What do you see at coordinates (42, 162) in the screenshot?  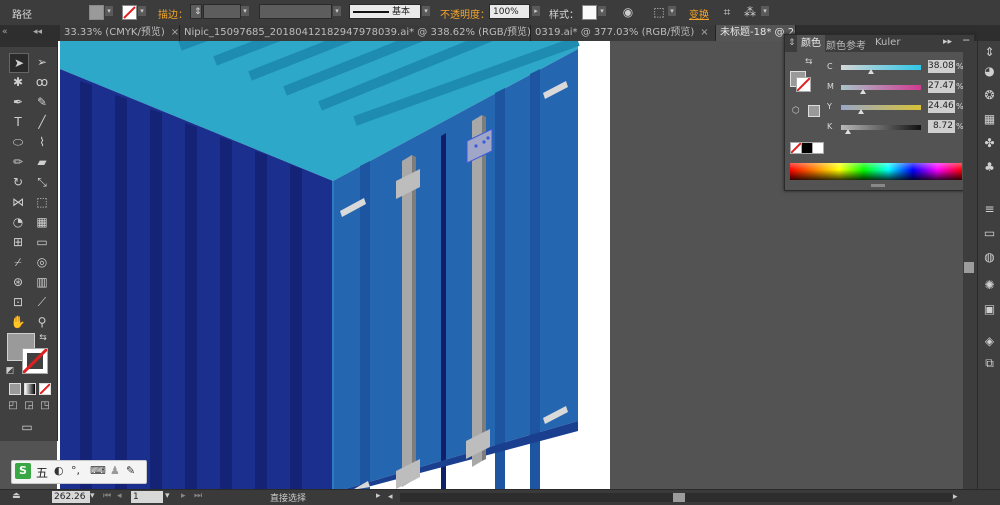 I see `eraser-tool-icon: ▰` at bounding box center [42, 162].